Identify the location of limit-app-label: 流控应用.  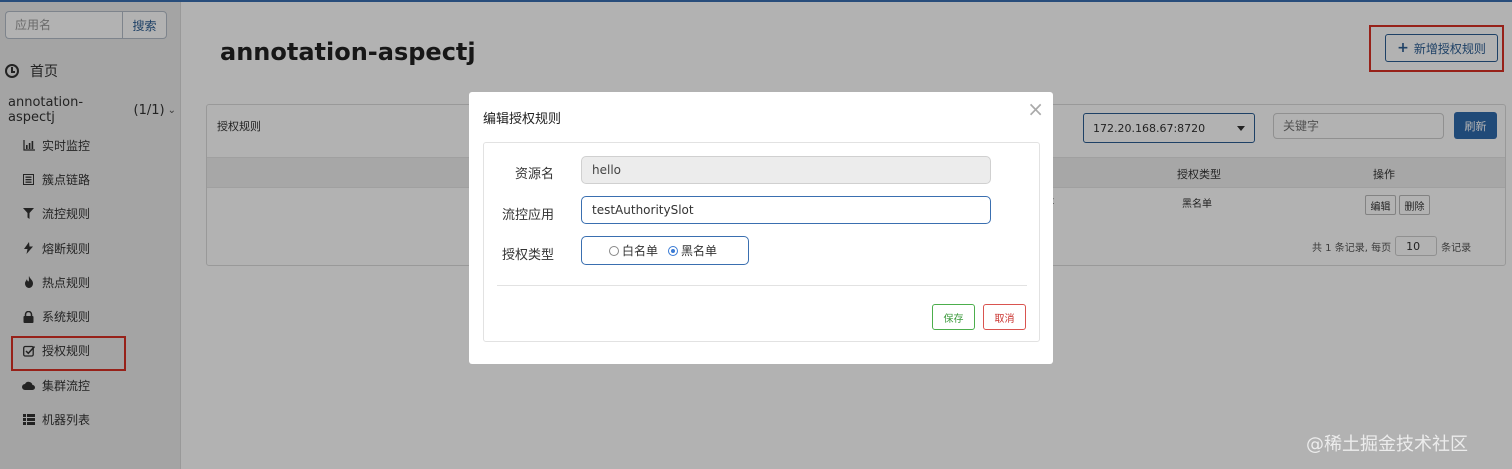
(527, 215).